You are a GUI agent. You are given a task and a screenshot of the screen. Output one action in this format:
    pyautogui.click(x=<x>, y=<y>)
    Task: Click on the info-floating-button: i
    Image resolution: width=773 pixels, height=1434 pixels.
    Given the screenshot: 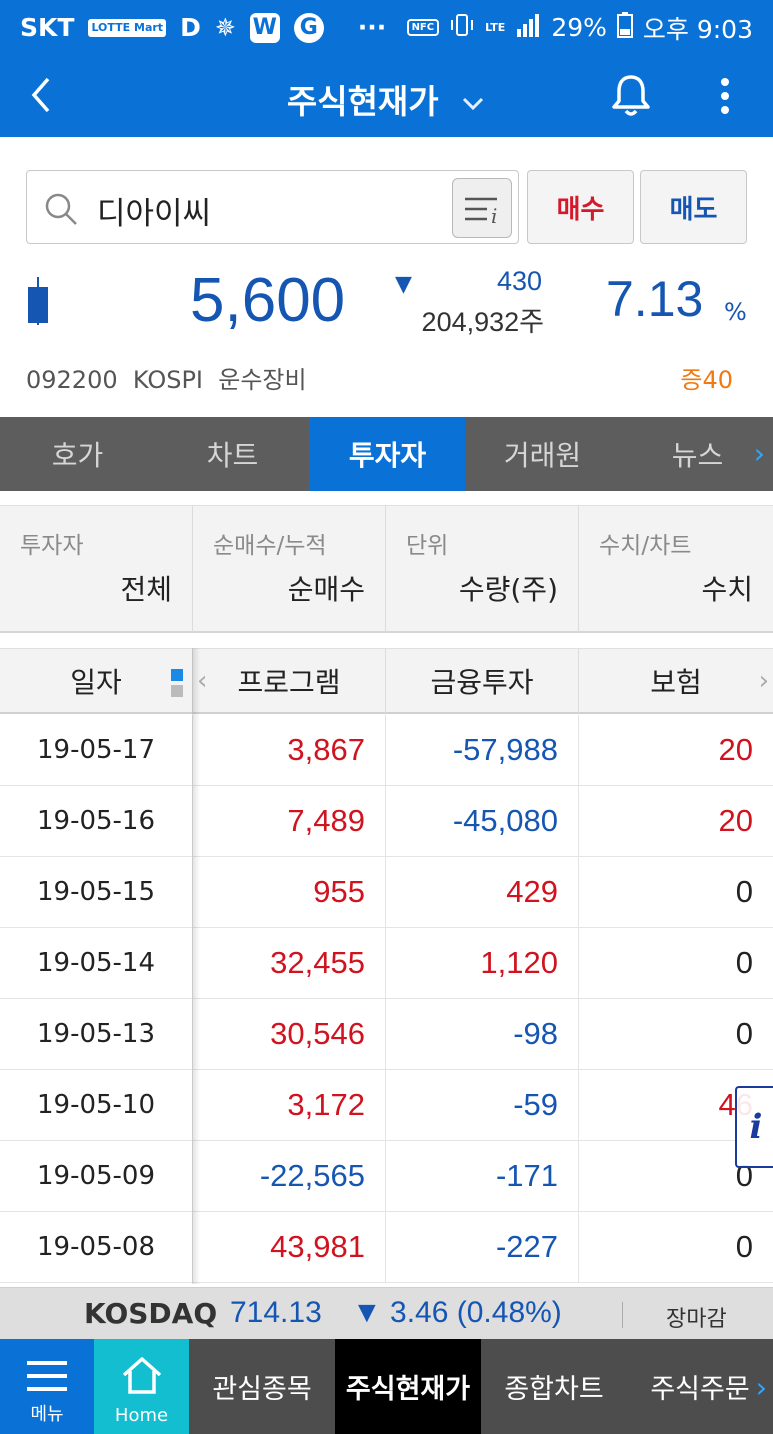 What is the action you would take?
    pyautogui.click(x=754, y=1127)
    